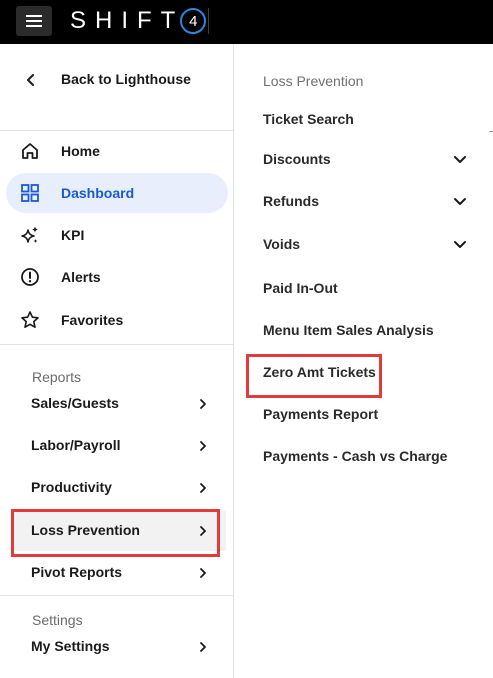  I want to click on sidebar-item-sales-guests: Sales/Guests, so click(120, 404).